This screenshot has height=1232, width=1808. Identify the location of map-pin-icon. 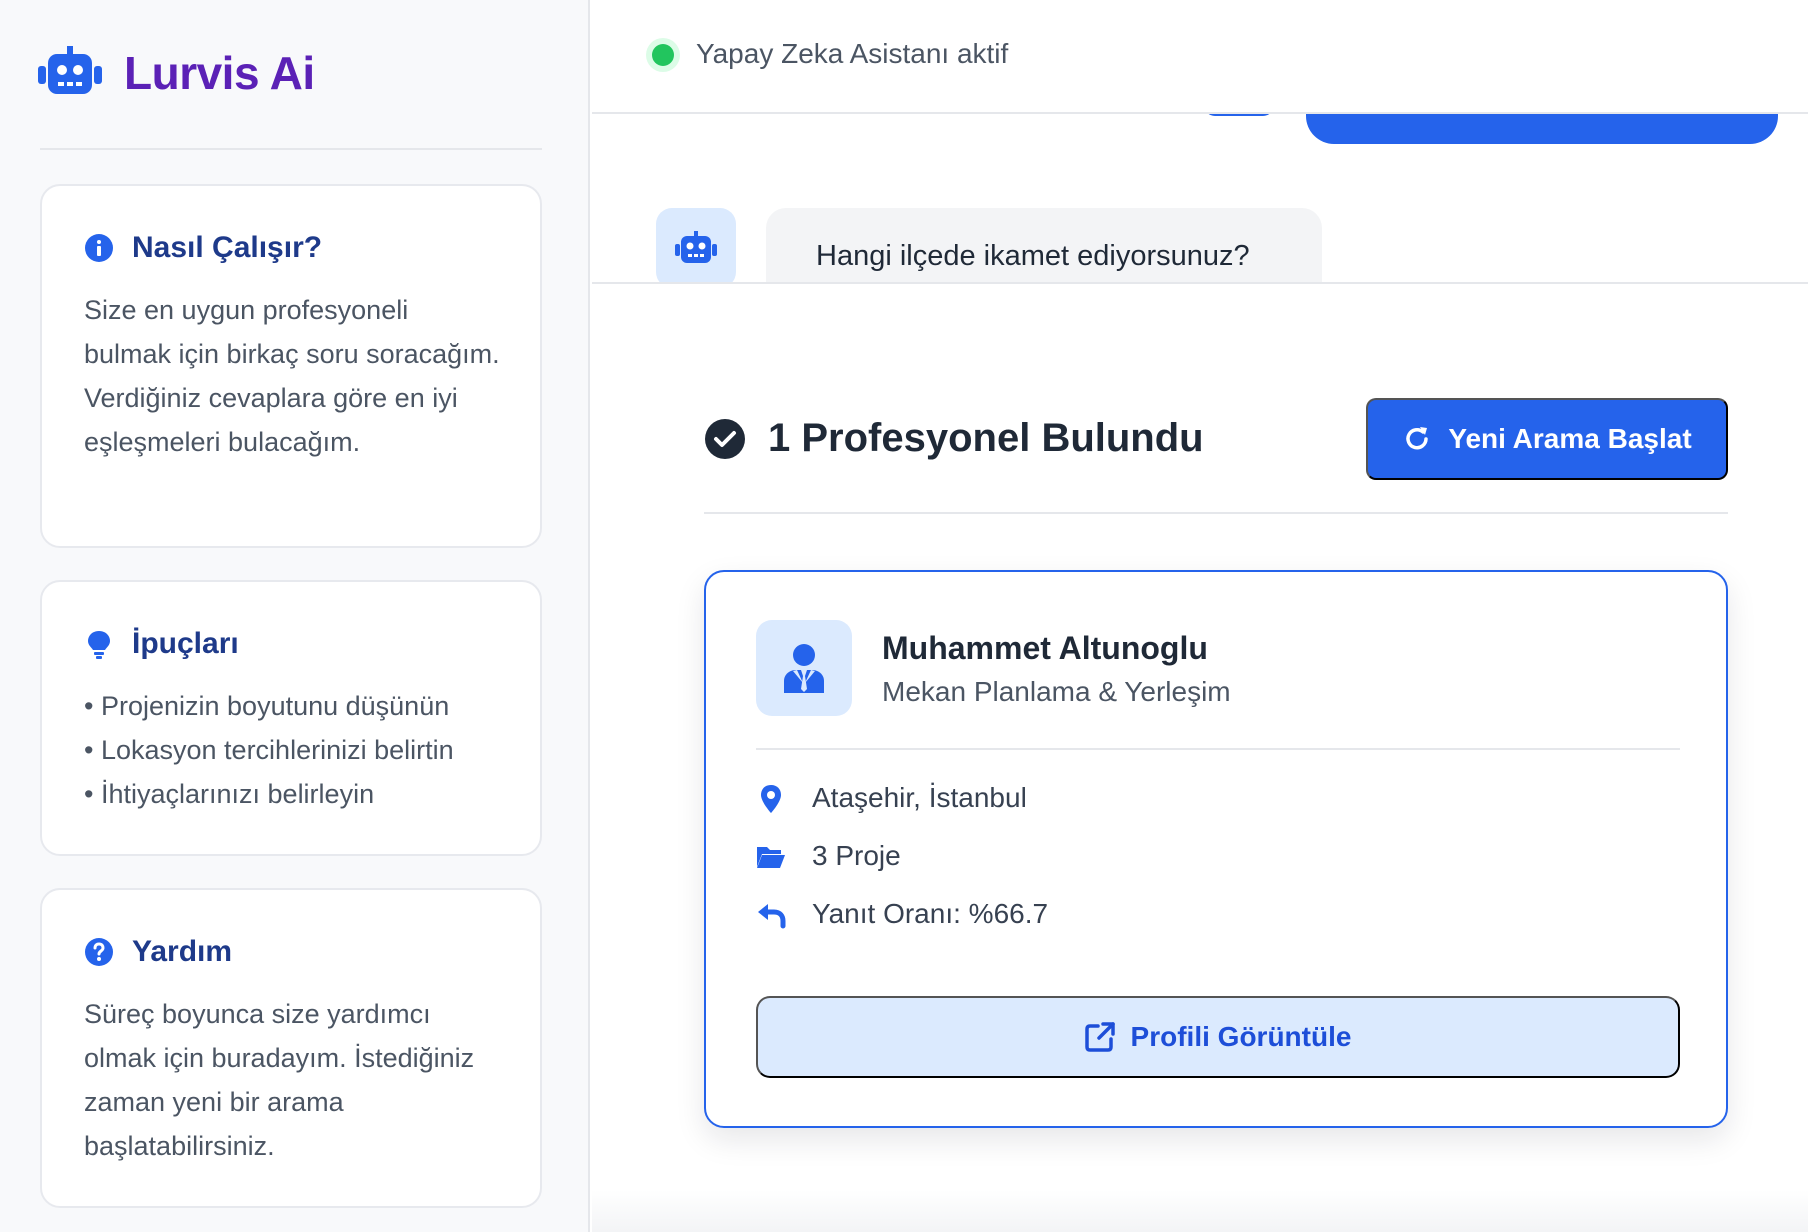
(771, 799).